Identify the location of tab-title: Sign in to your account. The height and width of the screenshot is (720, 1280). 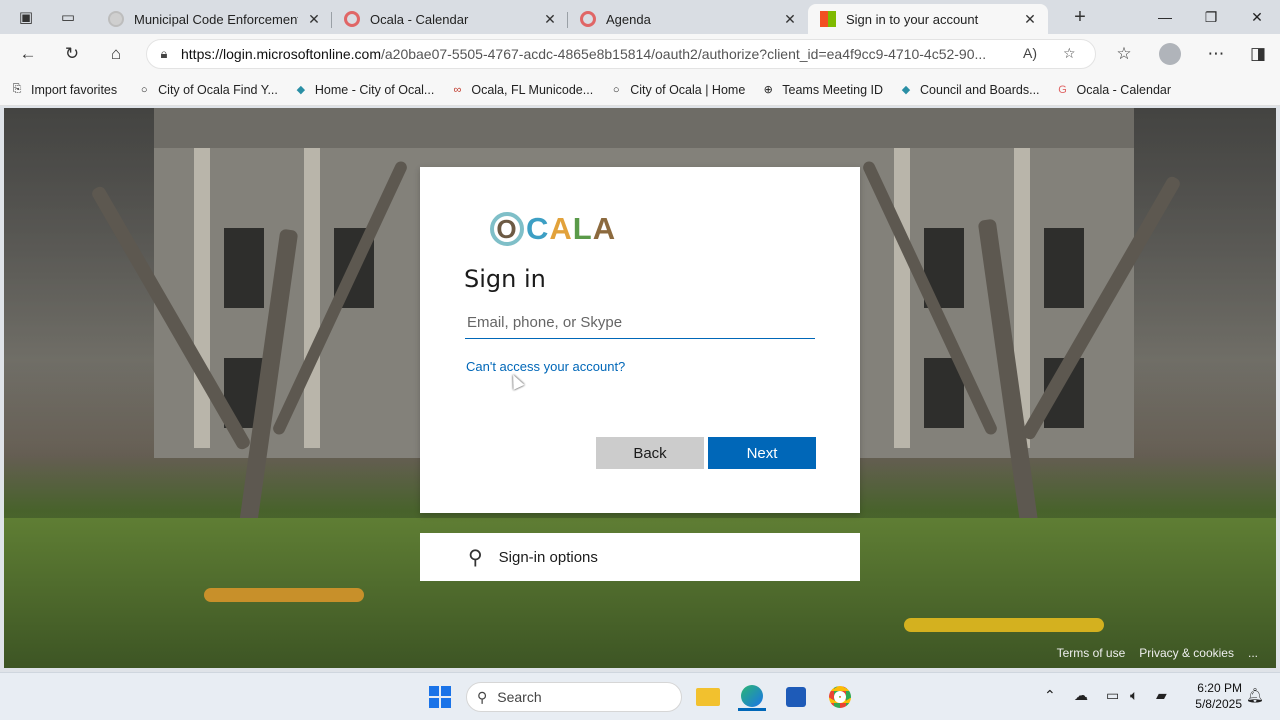
(912, 19).